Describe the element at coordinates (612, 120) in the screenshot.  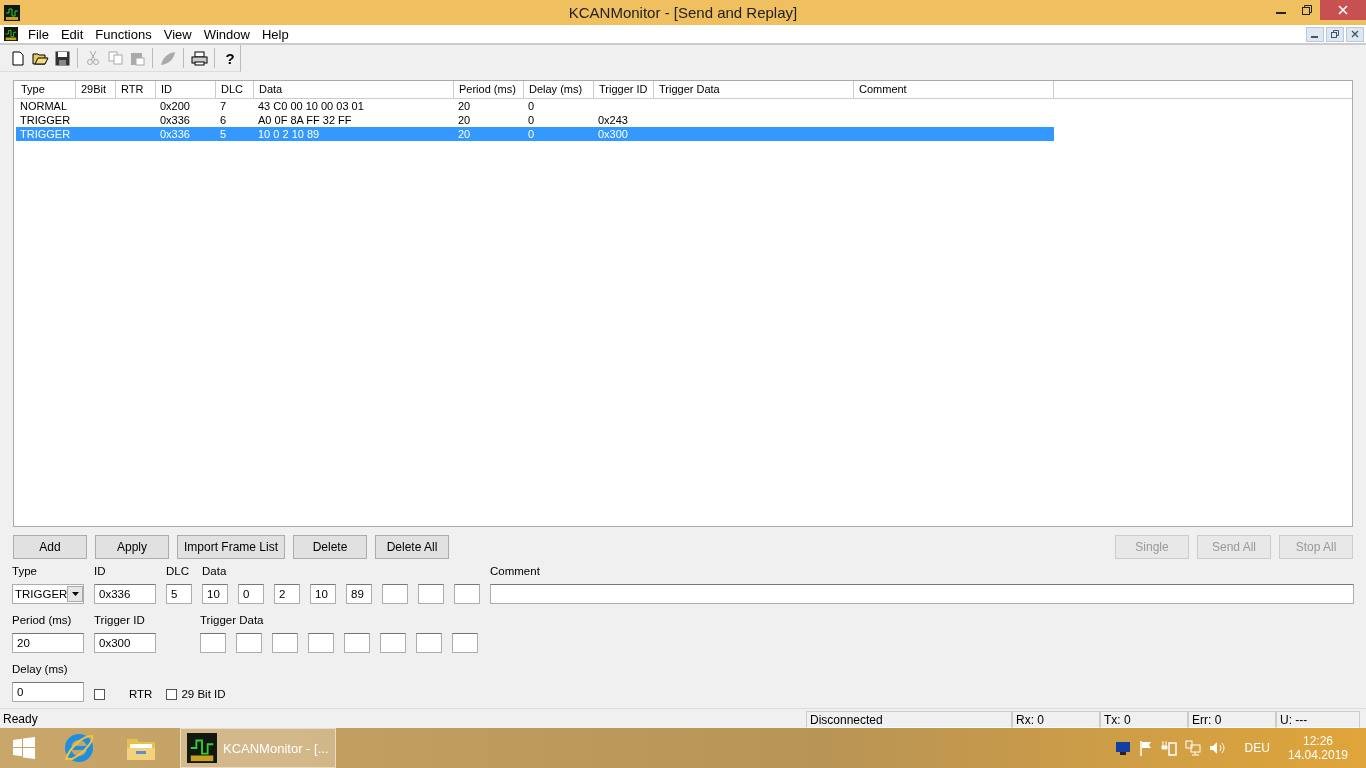
I see `table-cell-text: 0x243` at that location.